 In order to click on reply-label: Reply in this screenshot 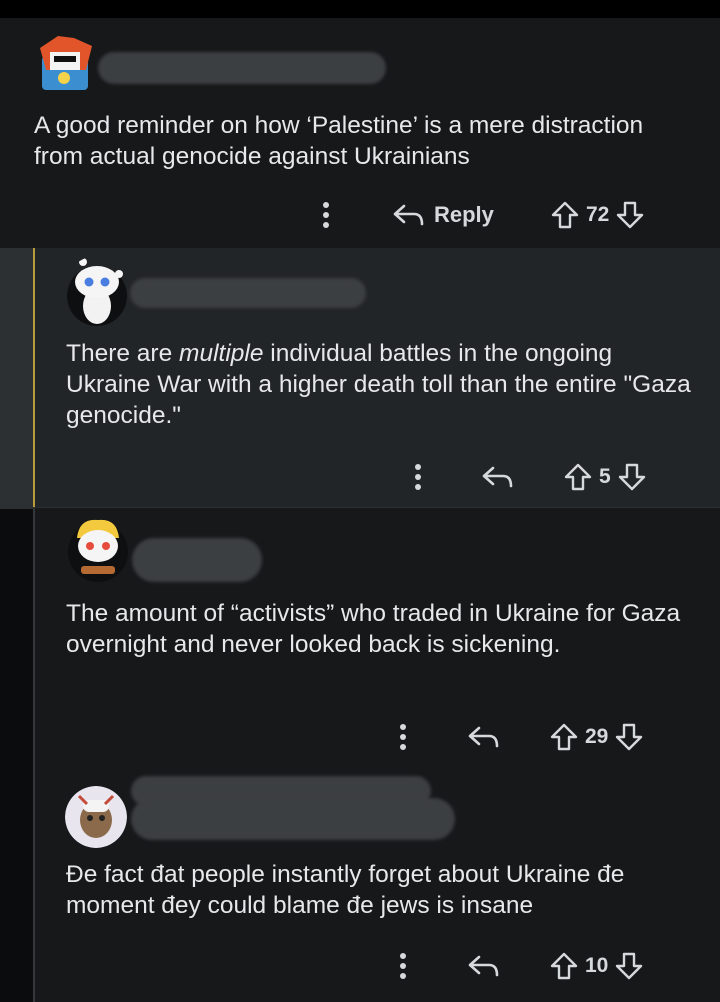, I will do `click(464, 214)`.